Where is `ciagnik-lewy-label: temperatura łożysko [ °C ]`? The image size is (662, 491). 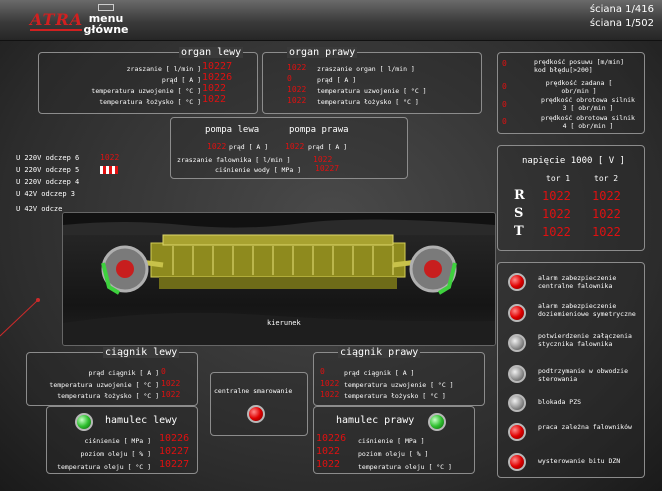 ciagnik-lewy-label: temperatura łożysko [ °C ] is located at coordinates (108, 396).